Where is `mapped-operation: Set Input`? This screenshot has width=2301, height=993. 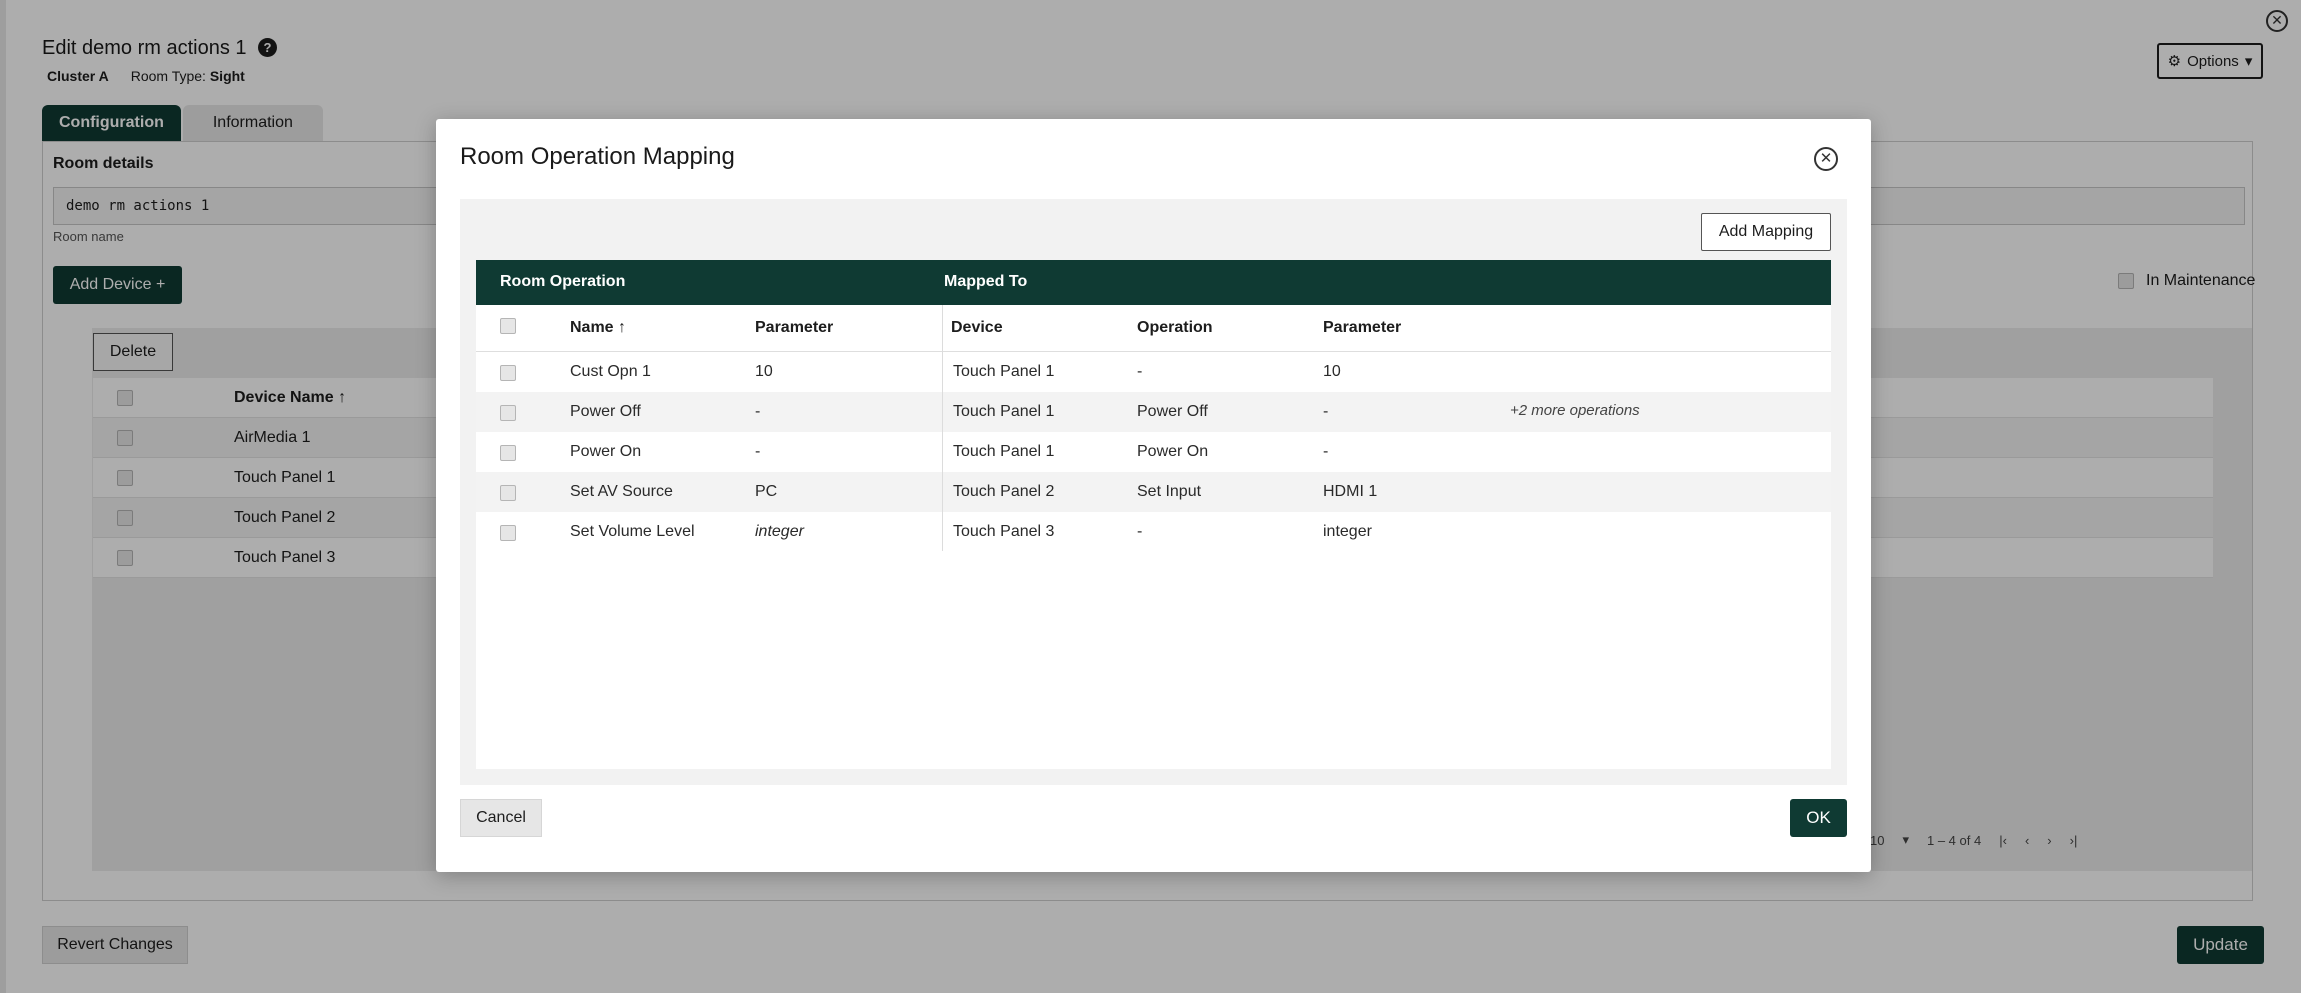
mapped-operation: Set Input is located at coordinates (1169, 491).